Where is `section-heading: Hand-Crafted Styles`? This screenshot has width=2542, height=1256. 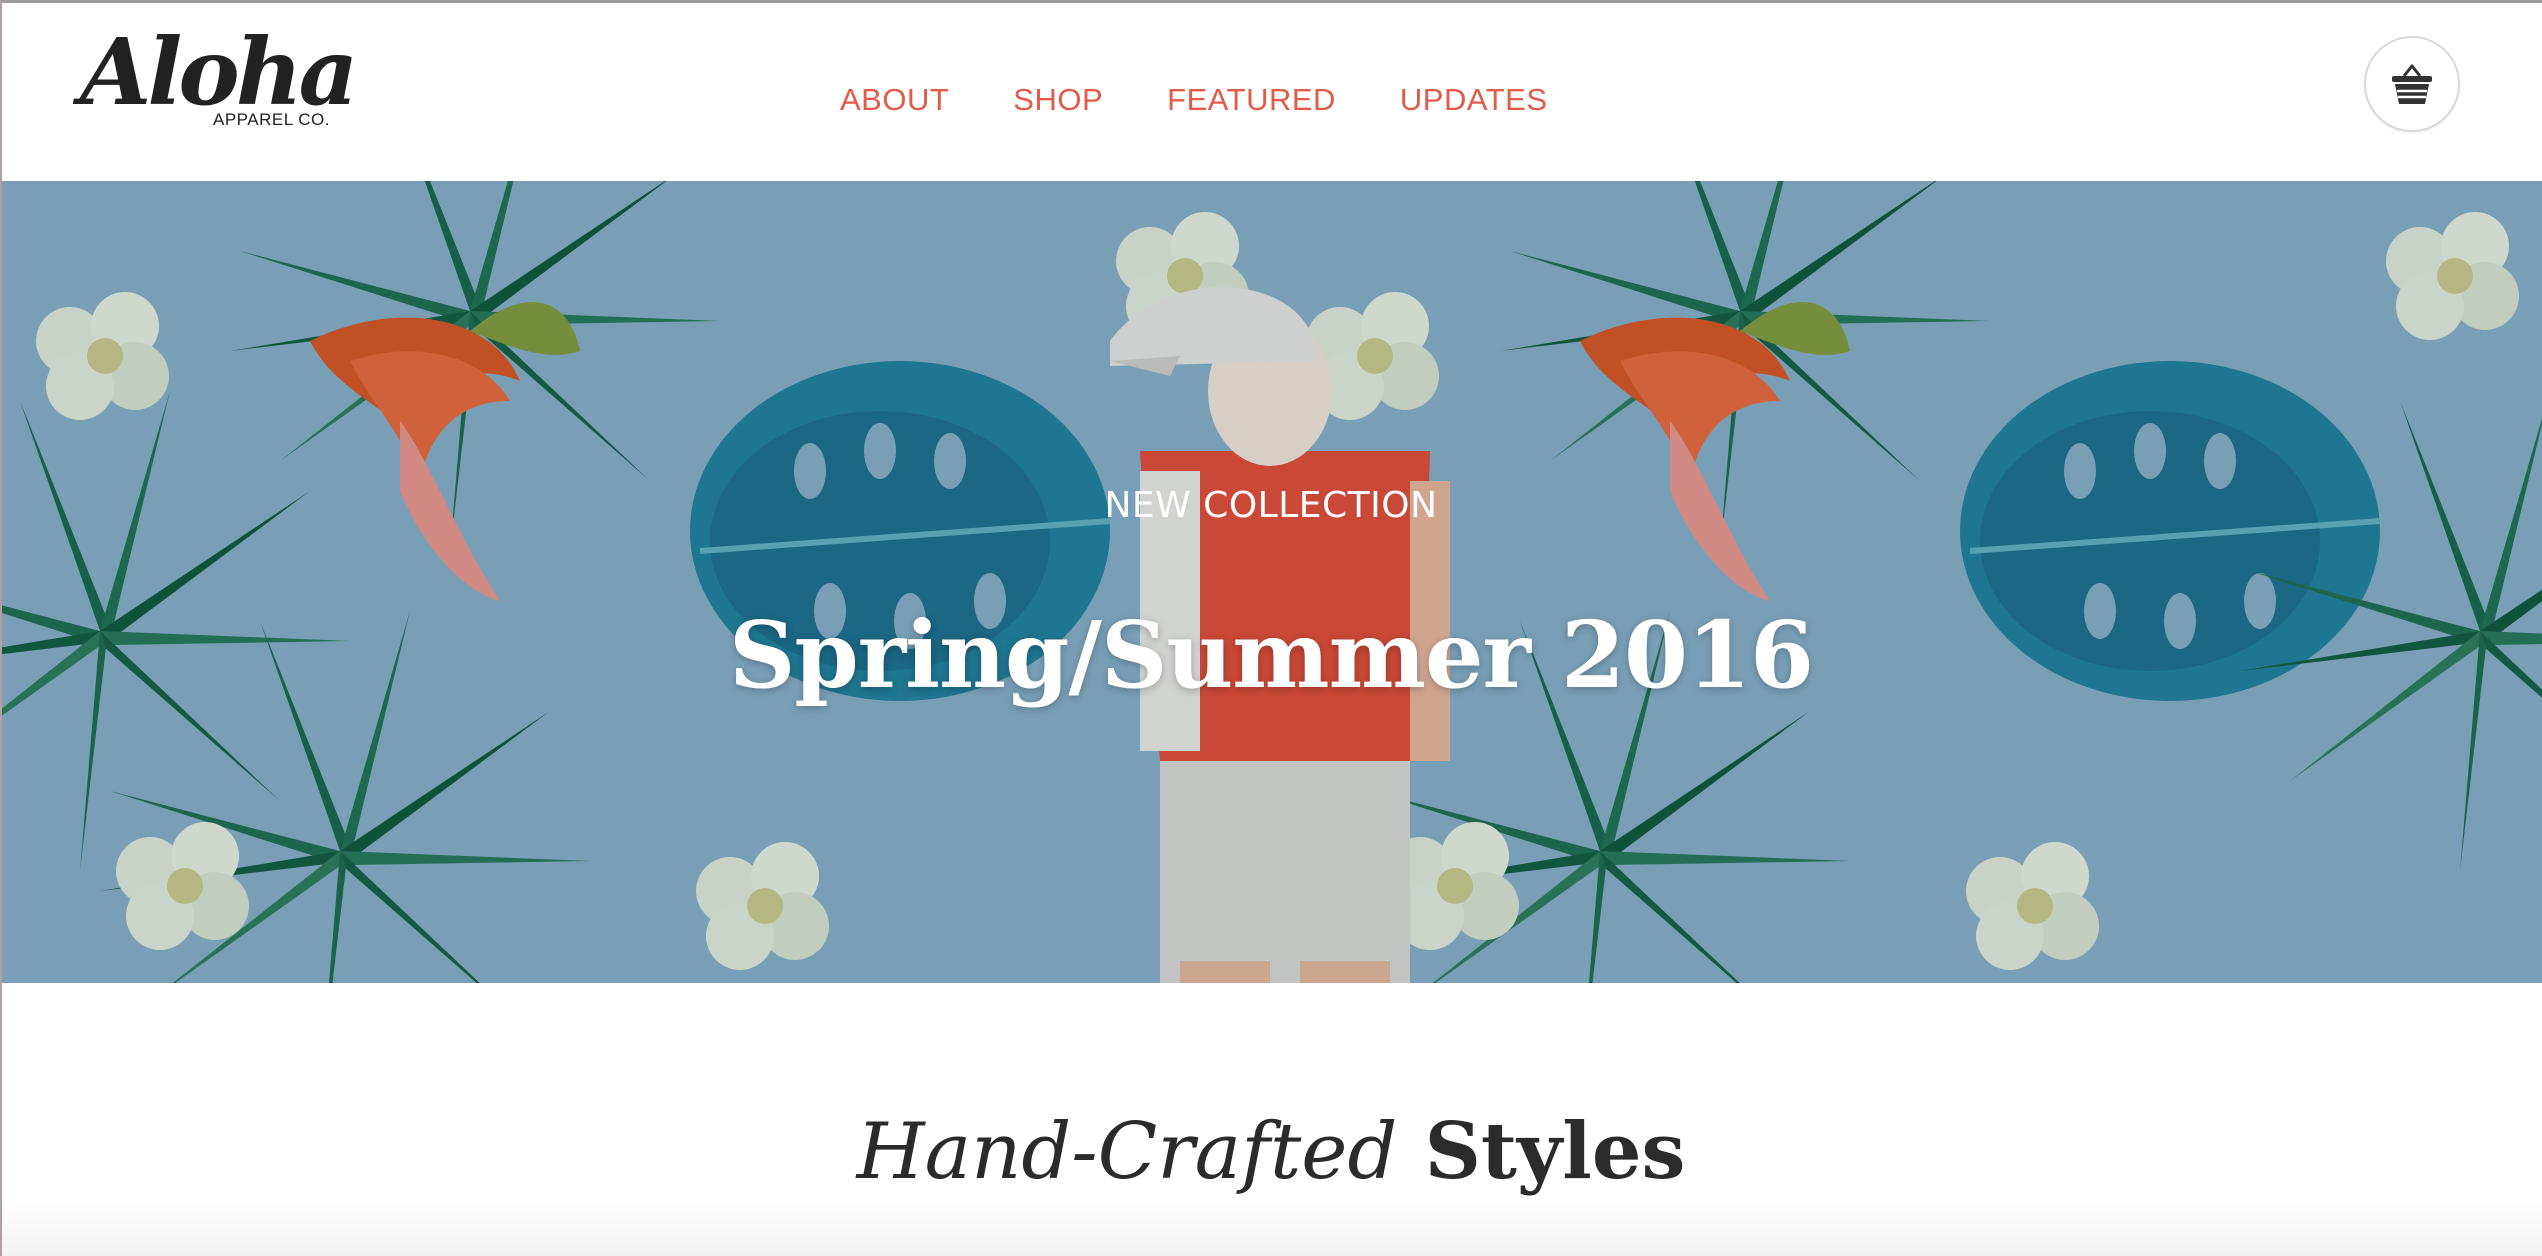
section-heading: Hand-Crafted Styles is located at coordinates (1271, 1151).